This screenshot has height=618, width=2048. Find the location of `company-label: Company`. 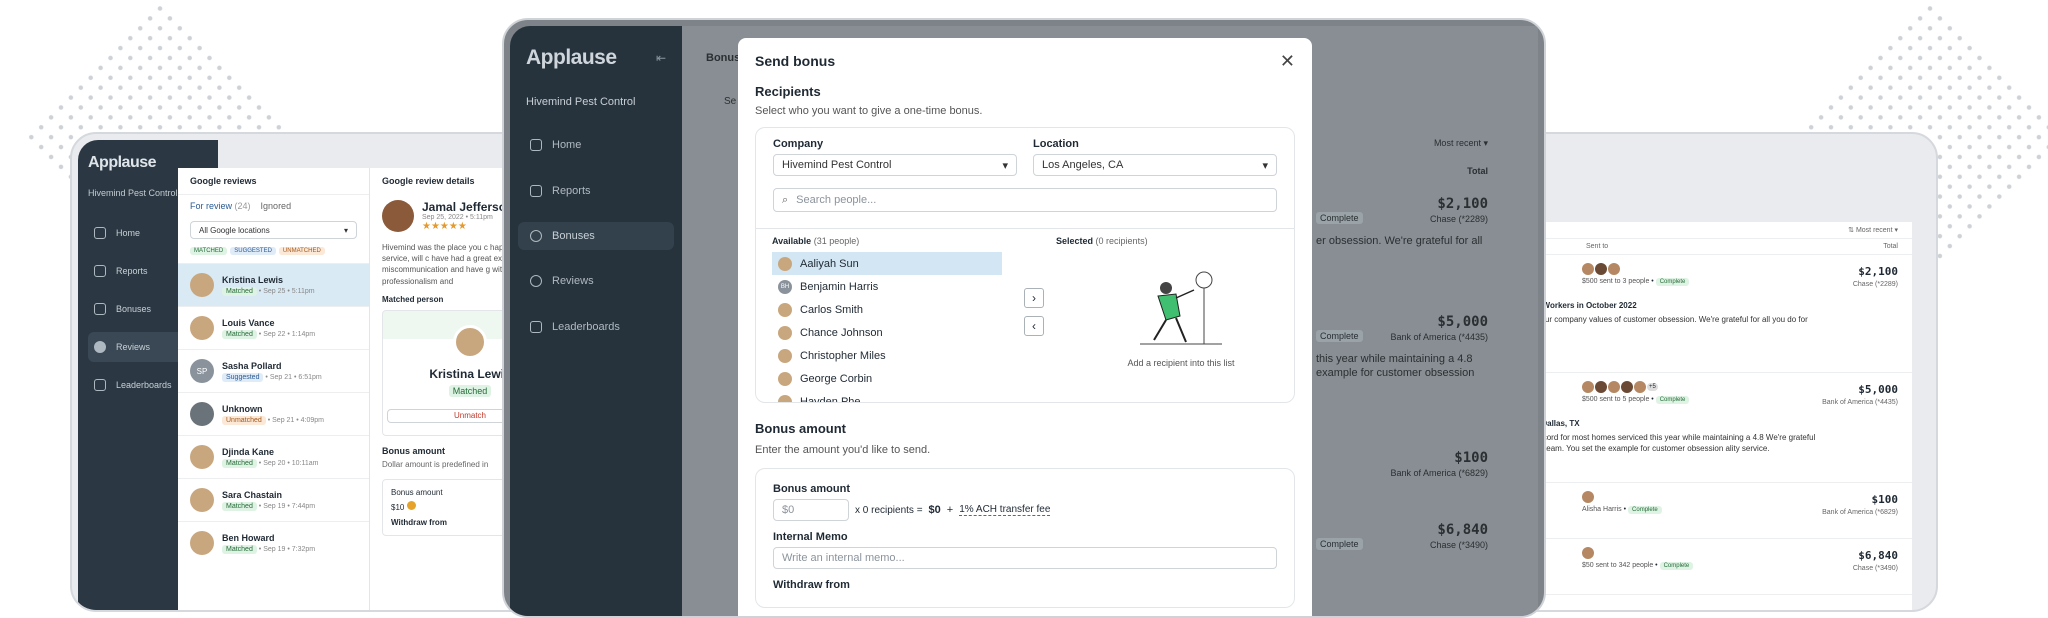

company-label: Company is located at coordinates (798, 144).